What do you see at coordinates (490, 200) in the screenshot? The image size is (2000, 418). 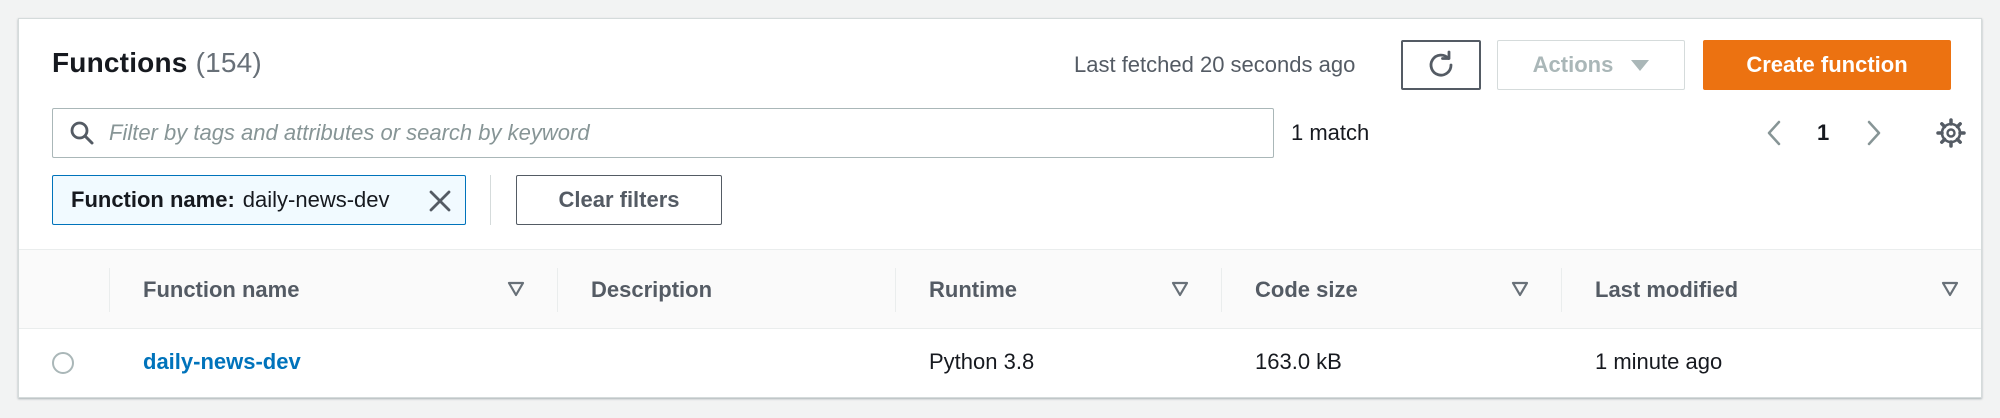 I see `filter-divider` at bounding box center [490, 200].